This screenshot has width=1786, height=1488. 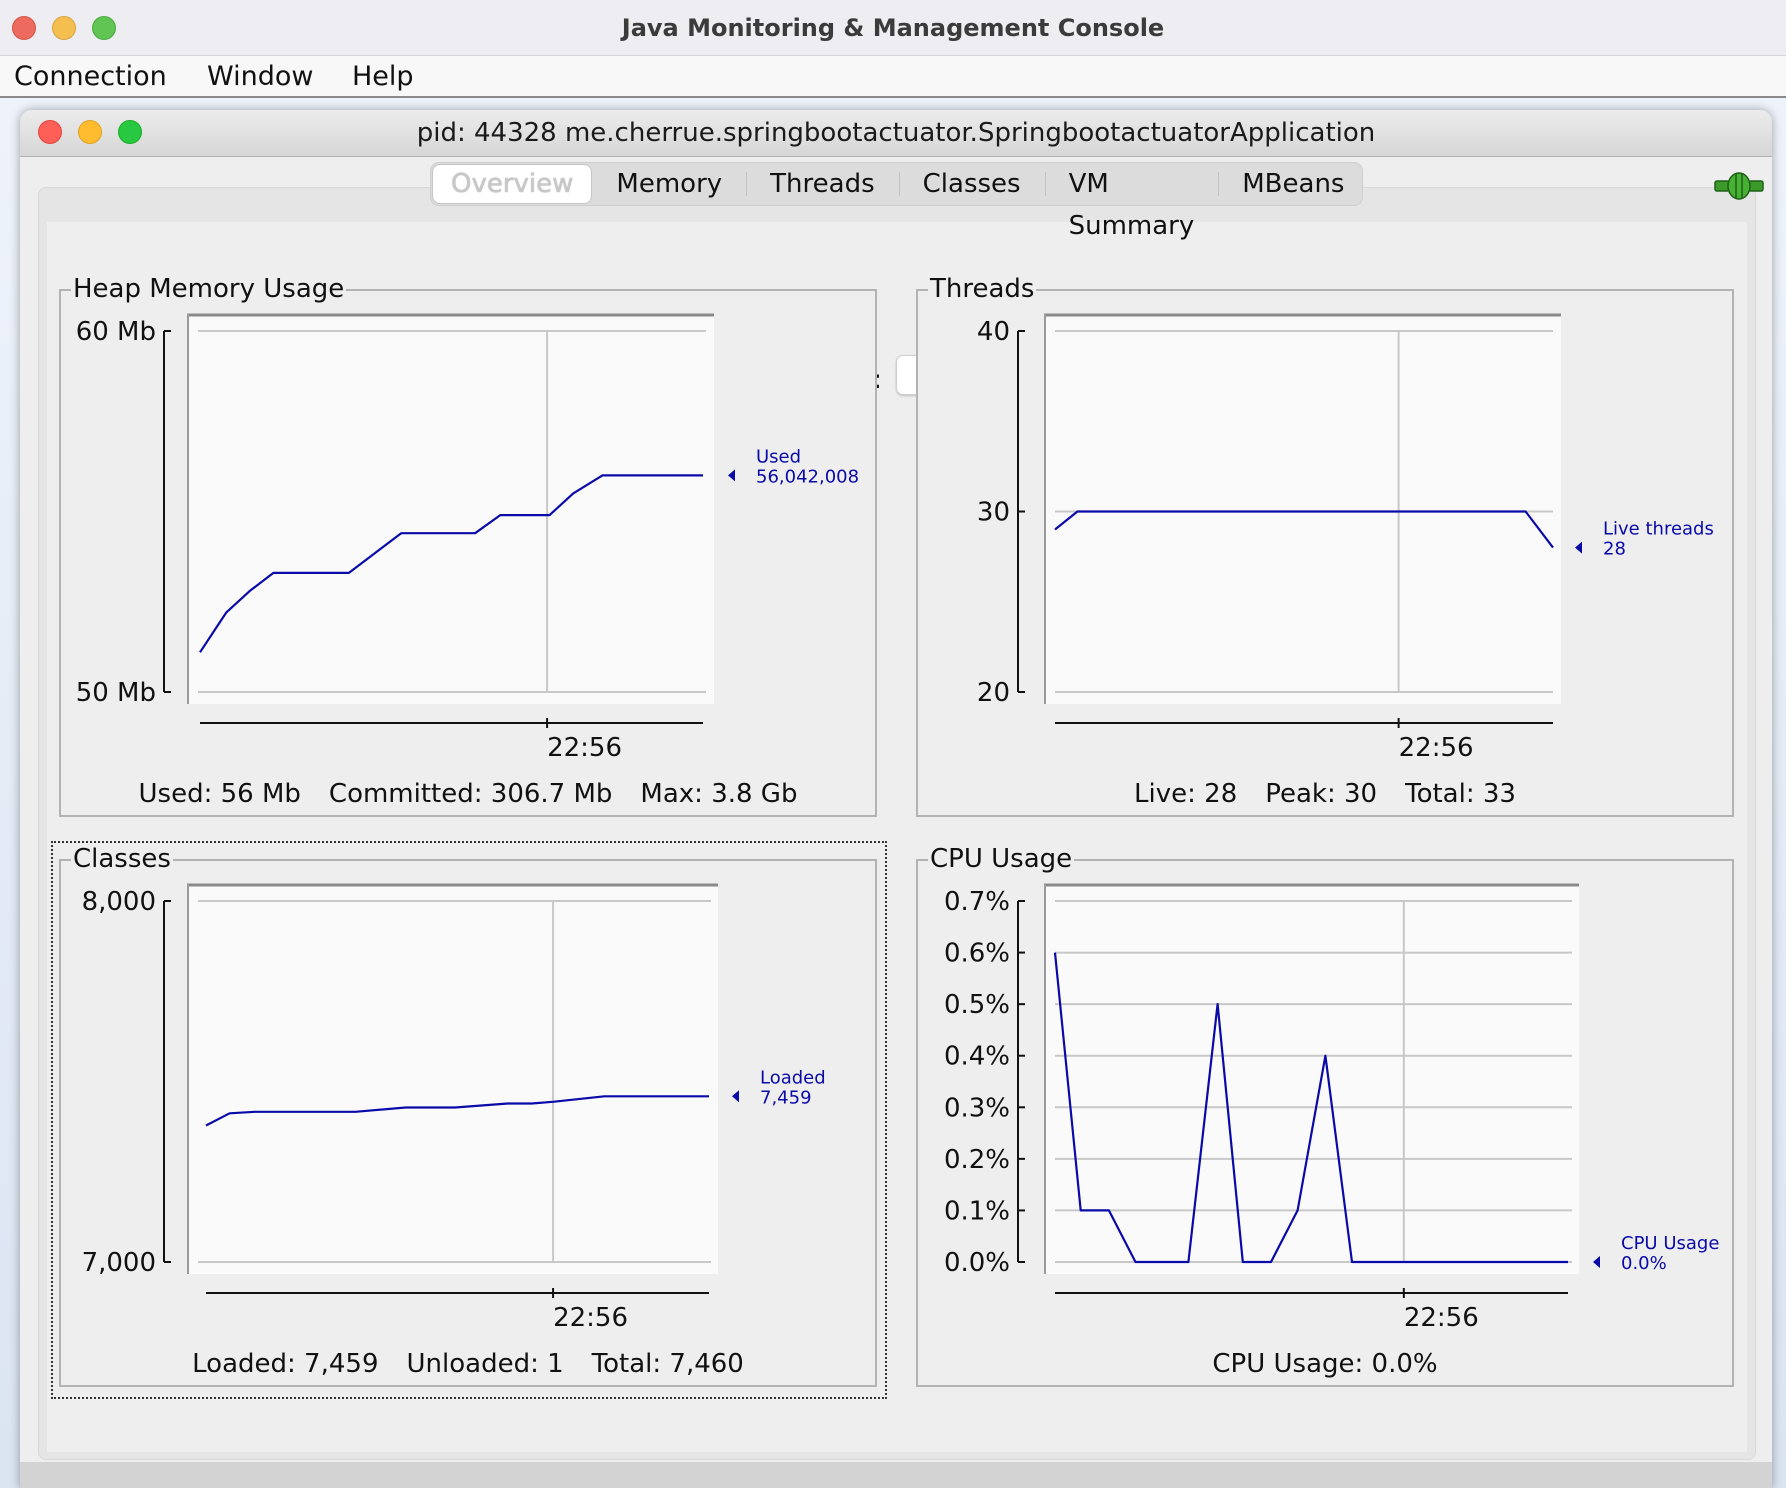 I want to click on y-tick-label: 30, so click(x=993, y=513).